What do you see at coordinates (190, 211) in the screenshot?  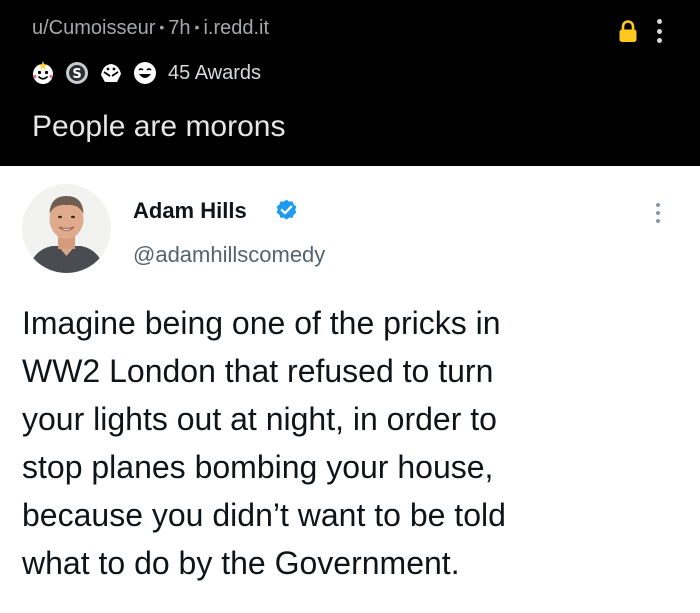 I see `tweet-author-name: Adam Hills` at bounding box center [190, 211].